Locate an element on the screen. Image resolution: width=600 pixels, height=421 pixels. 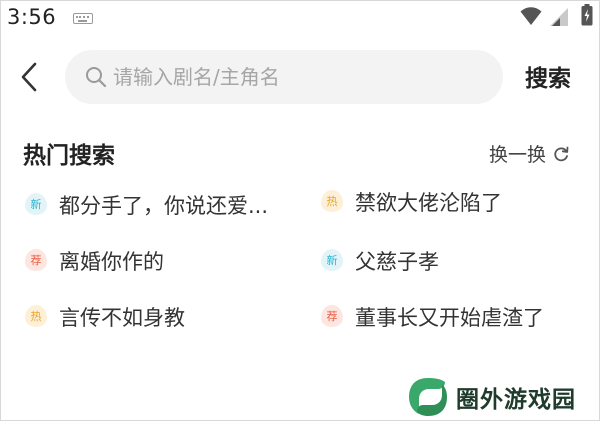
search-box is located at coordinates (284, 77).